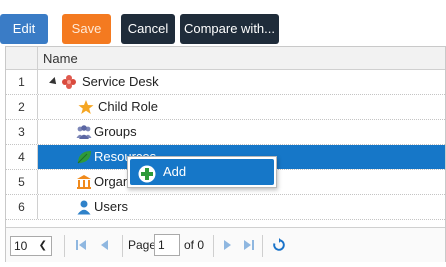  What do you see at coordinates (22, 157) in the screenshot?
I see `row-number: 4` at bounding box center [22, 157].